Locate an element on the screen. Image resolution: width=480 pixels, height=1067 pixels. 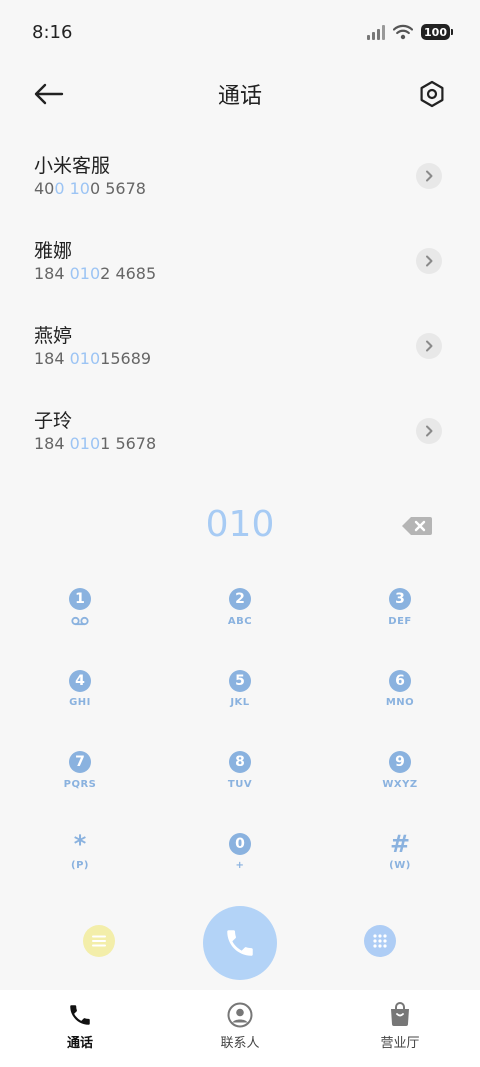
key-letters: TUV is located at coordinates (240, 784).